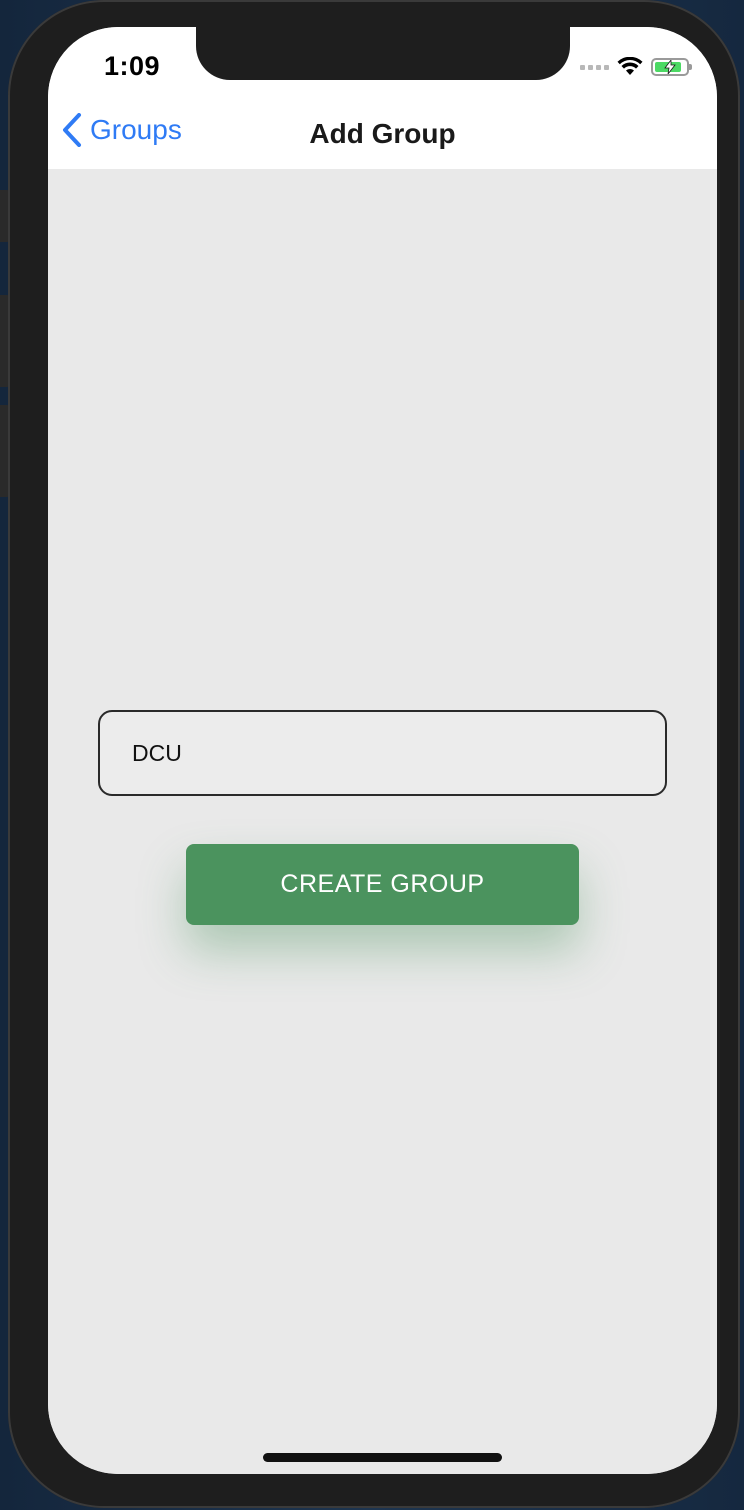 This screenshot has width=744, height=1510. I want to click on battery-charging-icon, so click(671, 67).